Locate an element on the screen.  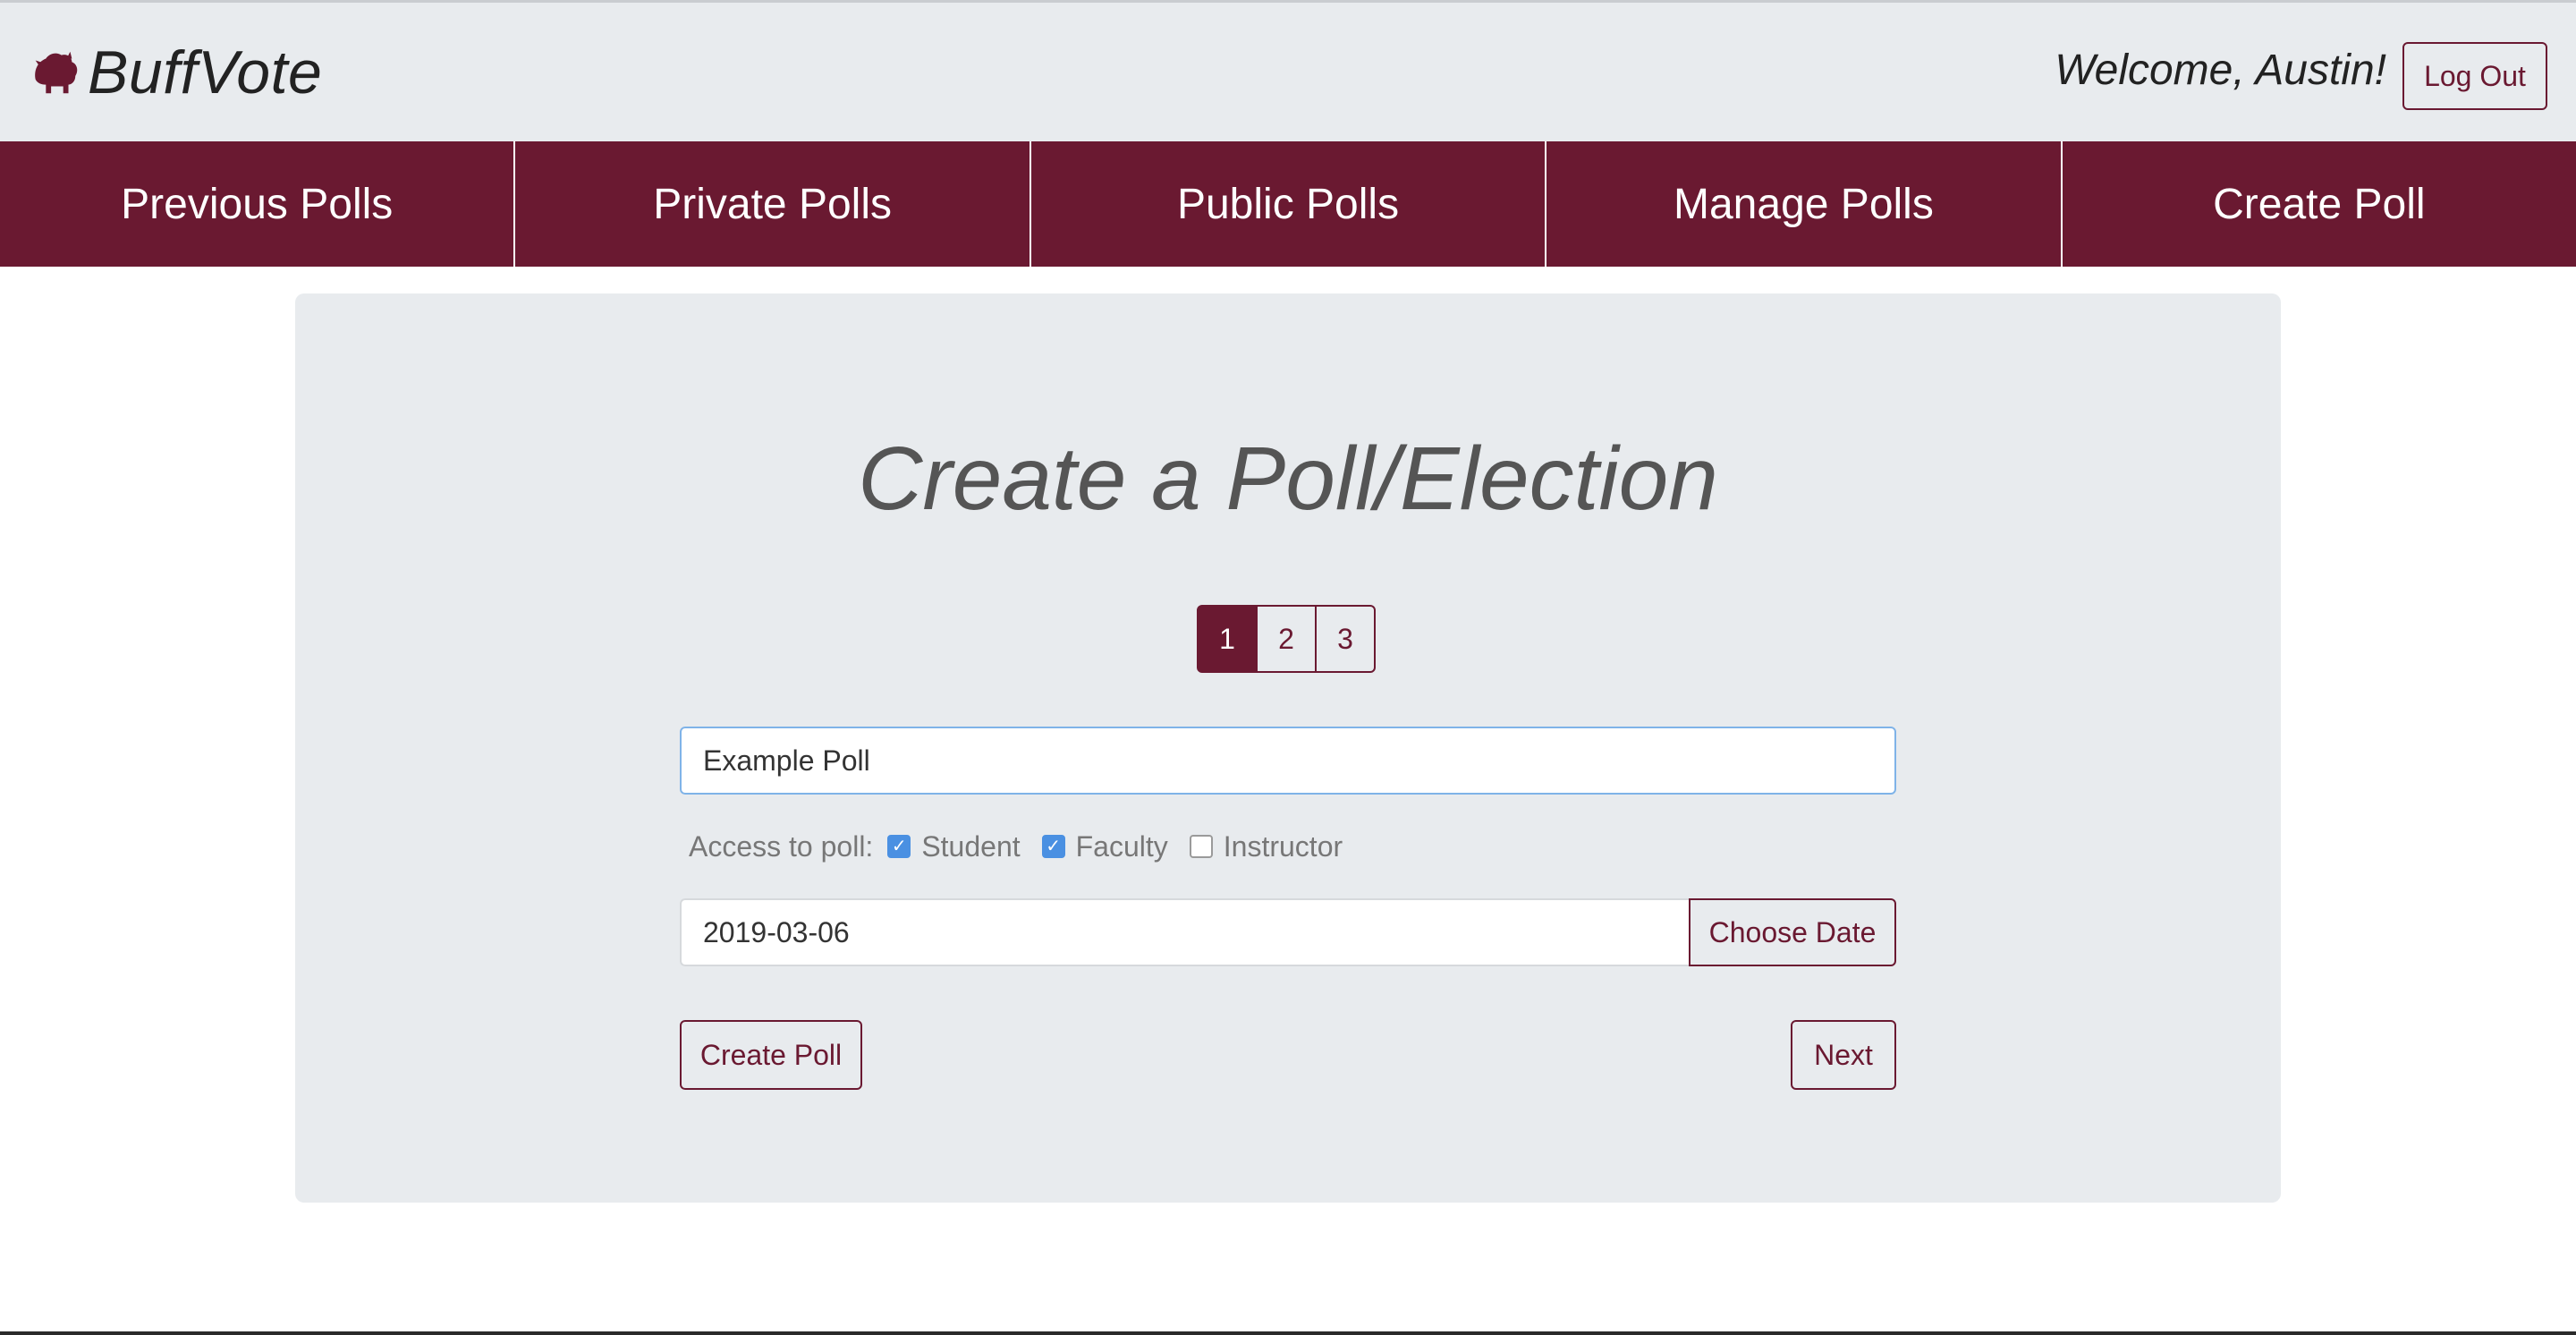
access-student-option: ✓ Student is located at coordinates (954, 846).